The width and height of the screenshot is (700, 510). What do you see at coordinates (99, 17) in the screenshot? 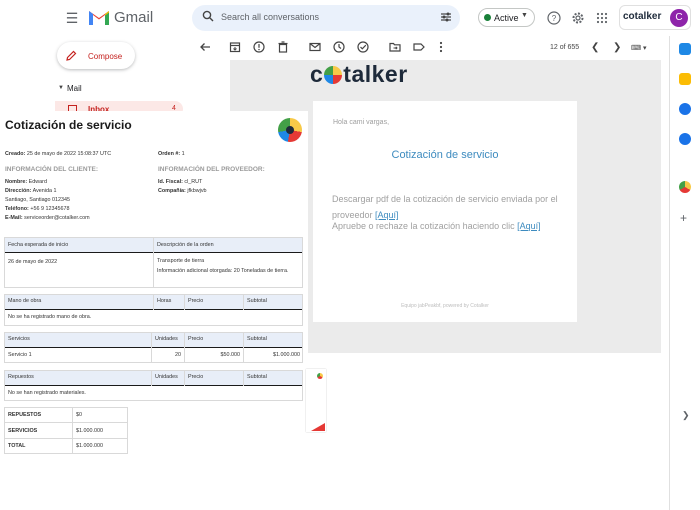
I see `gmail-logo-icon` at bounding box center [99, 17].